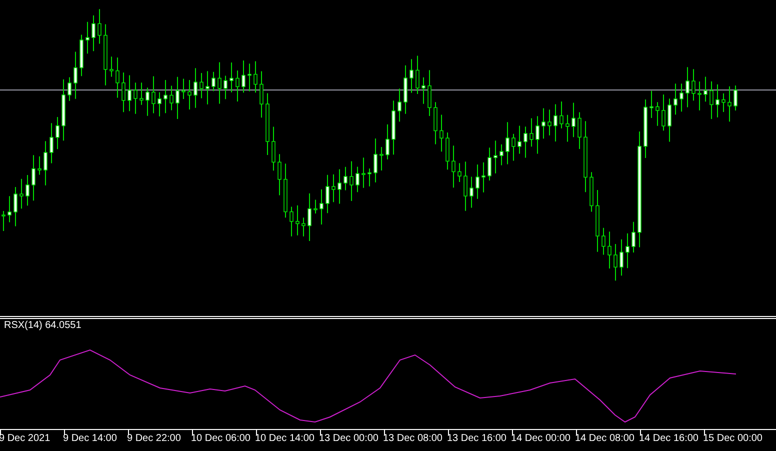  What do you see at coordinates (476, 439) in the screenshot?
I see `time-axis-label: 13 Dec 16:00` at bounding box center [476, 439].